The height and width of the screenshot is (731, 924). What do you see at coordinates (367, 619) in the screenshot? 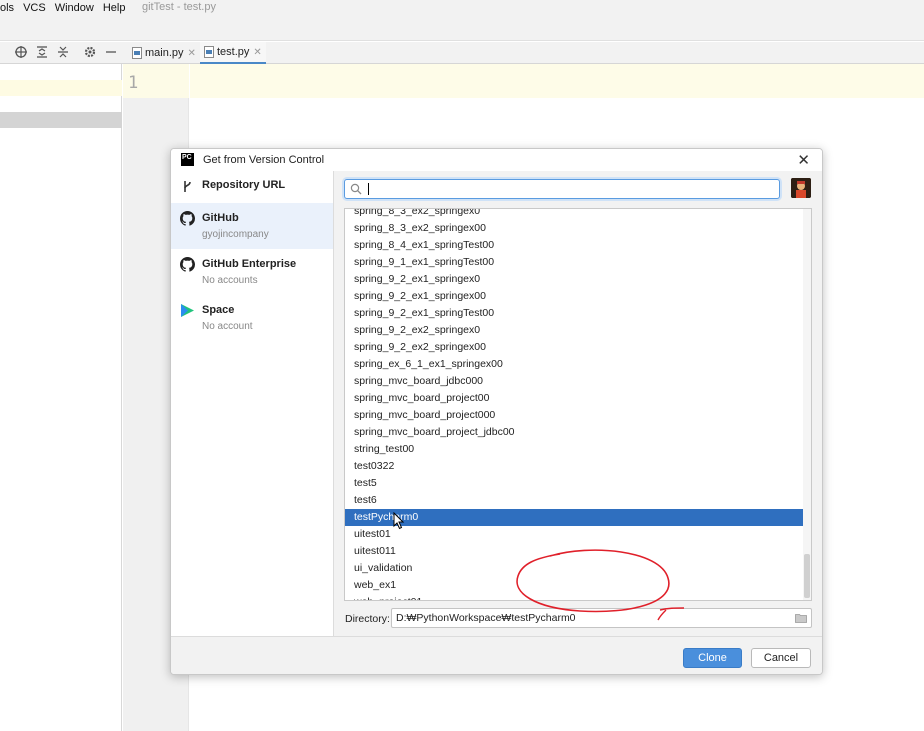
I see `directory-label: Directory:` at bounding box center [367, 619].